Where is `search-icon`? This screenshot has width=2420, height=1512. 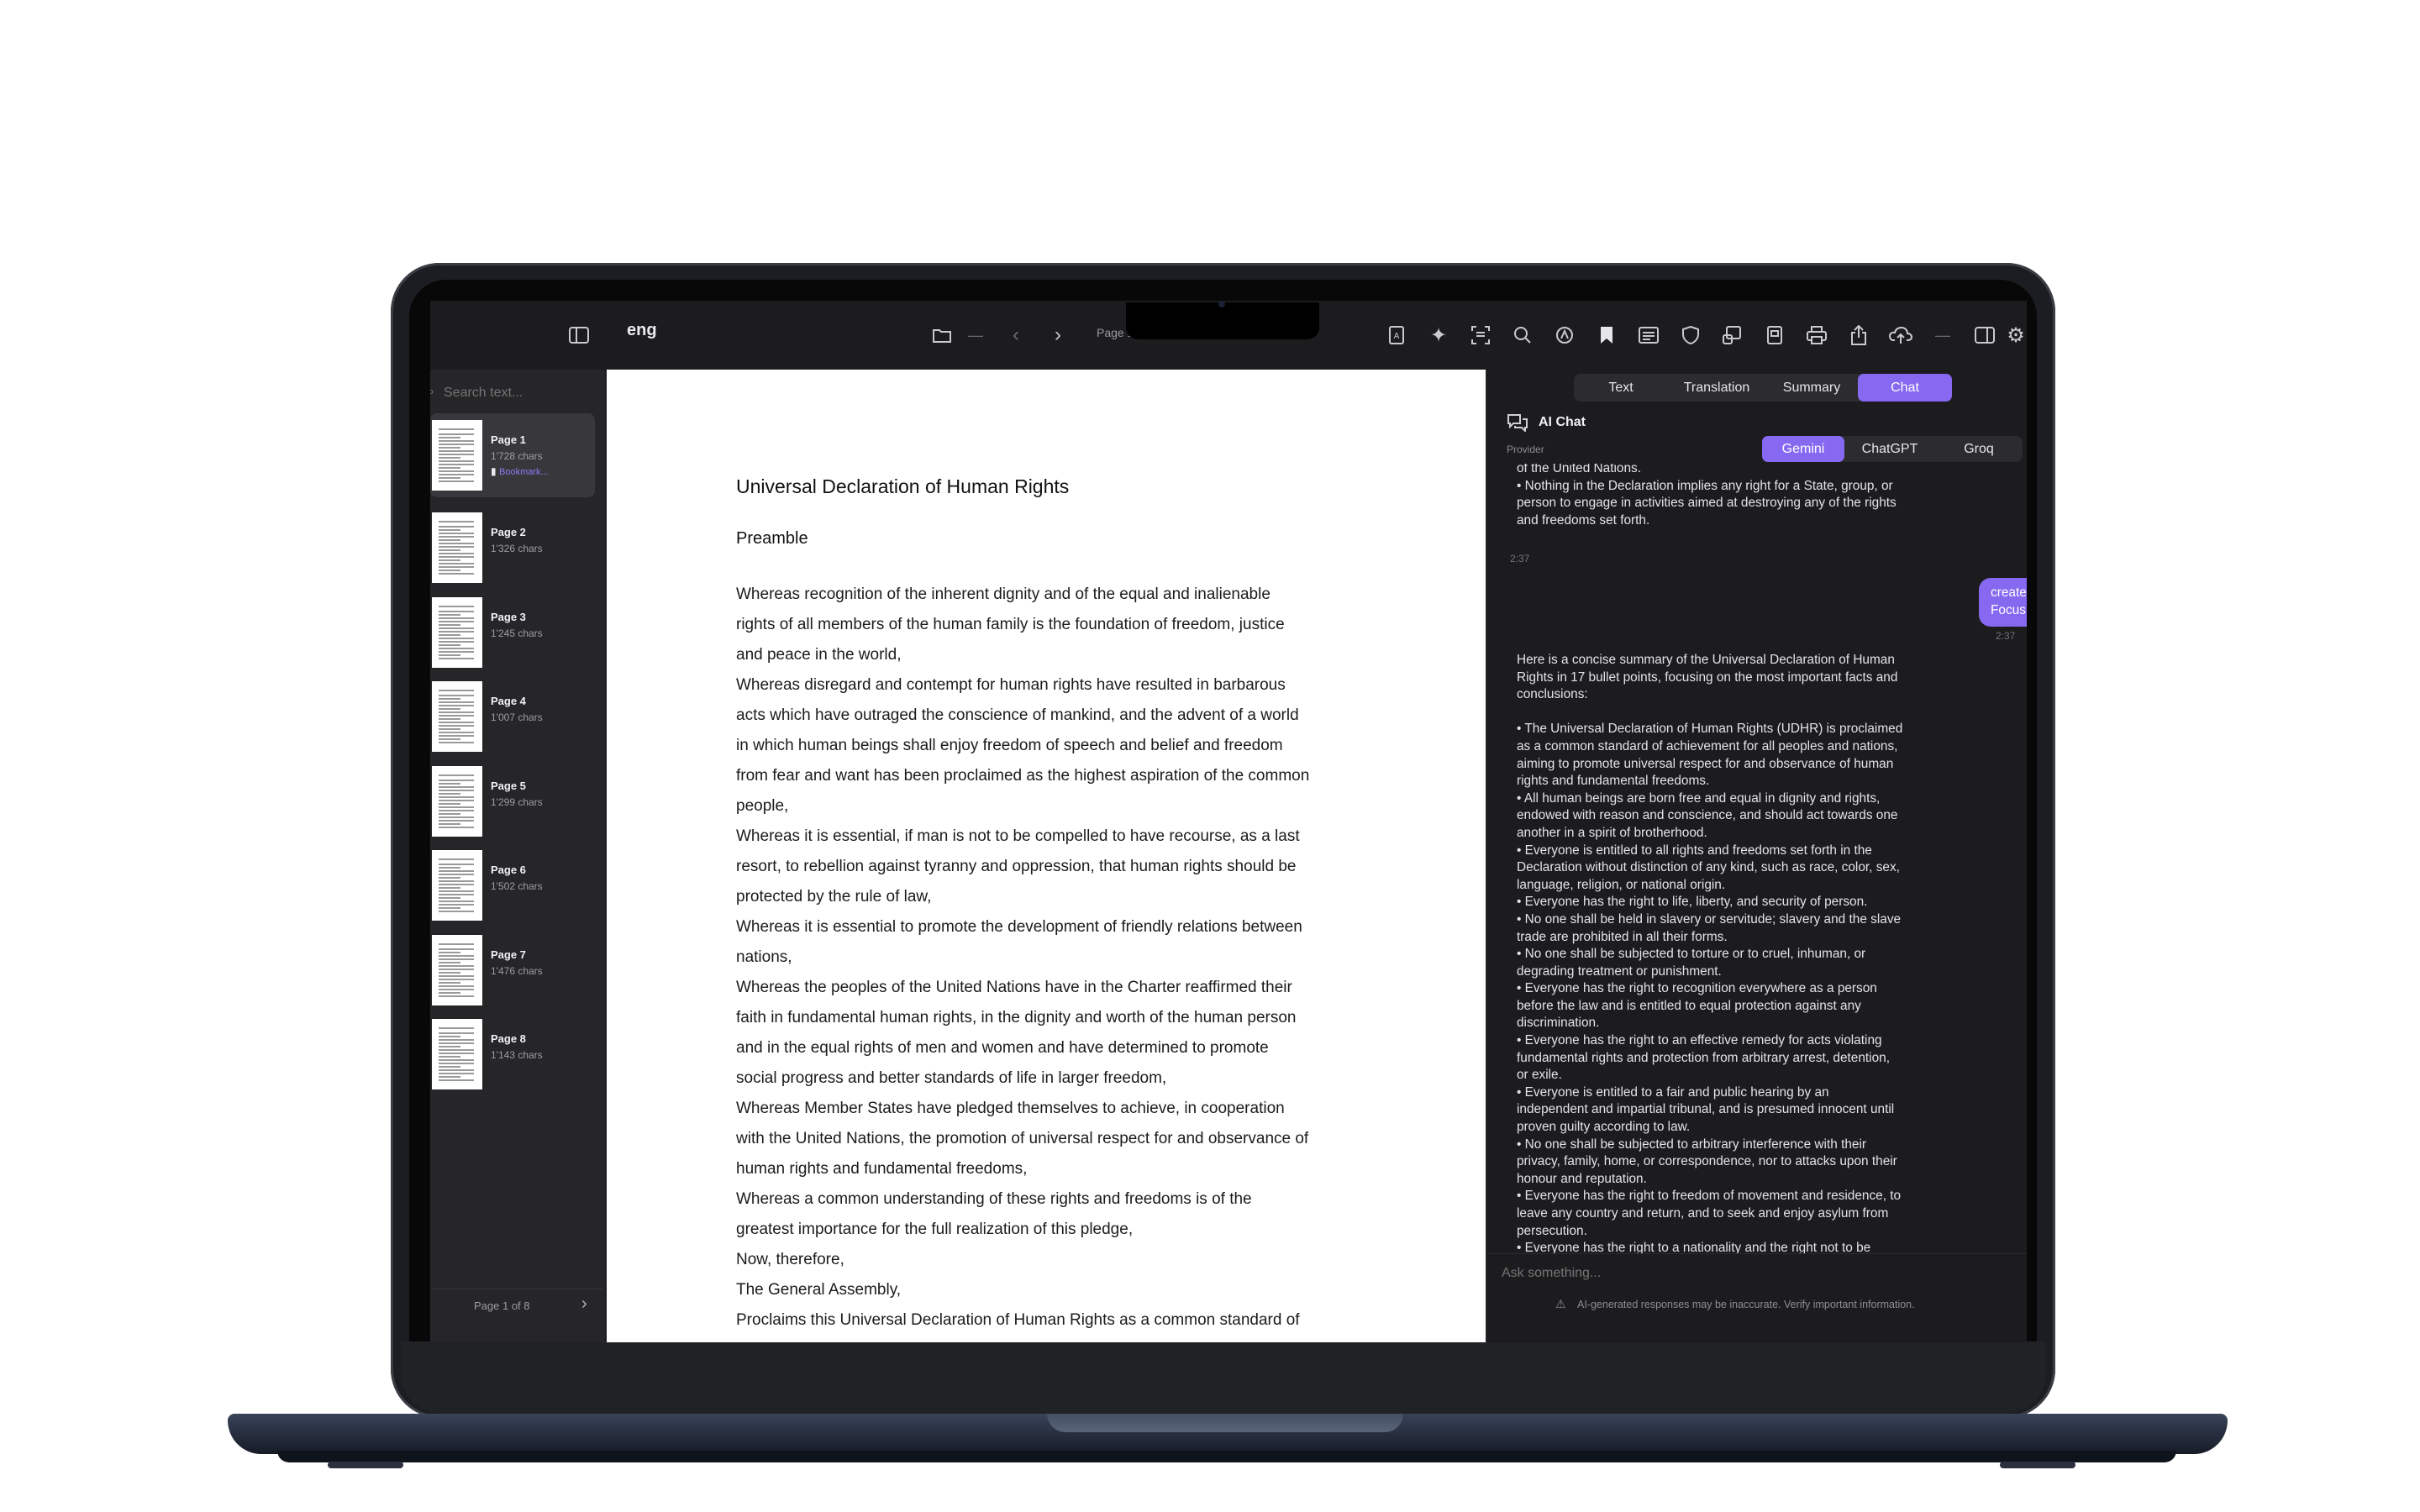
search-icon is located at coordinates (1523, 335).